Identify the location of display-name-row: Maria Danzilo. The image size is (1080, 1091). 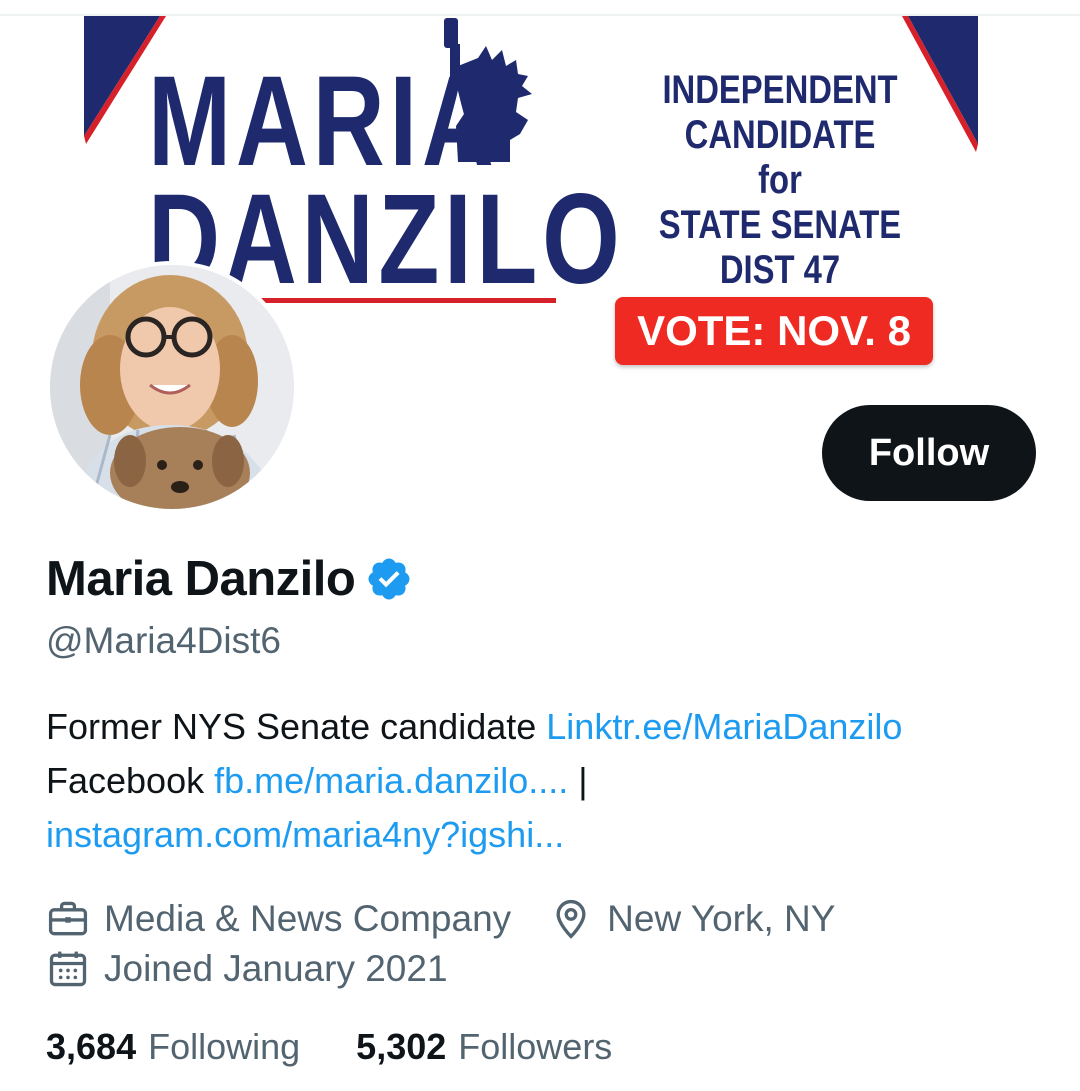
(229, 579).